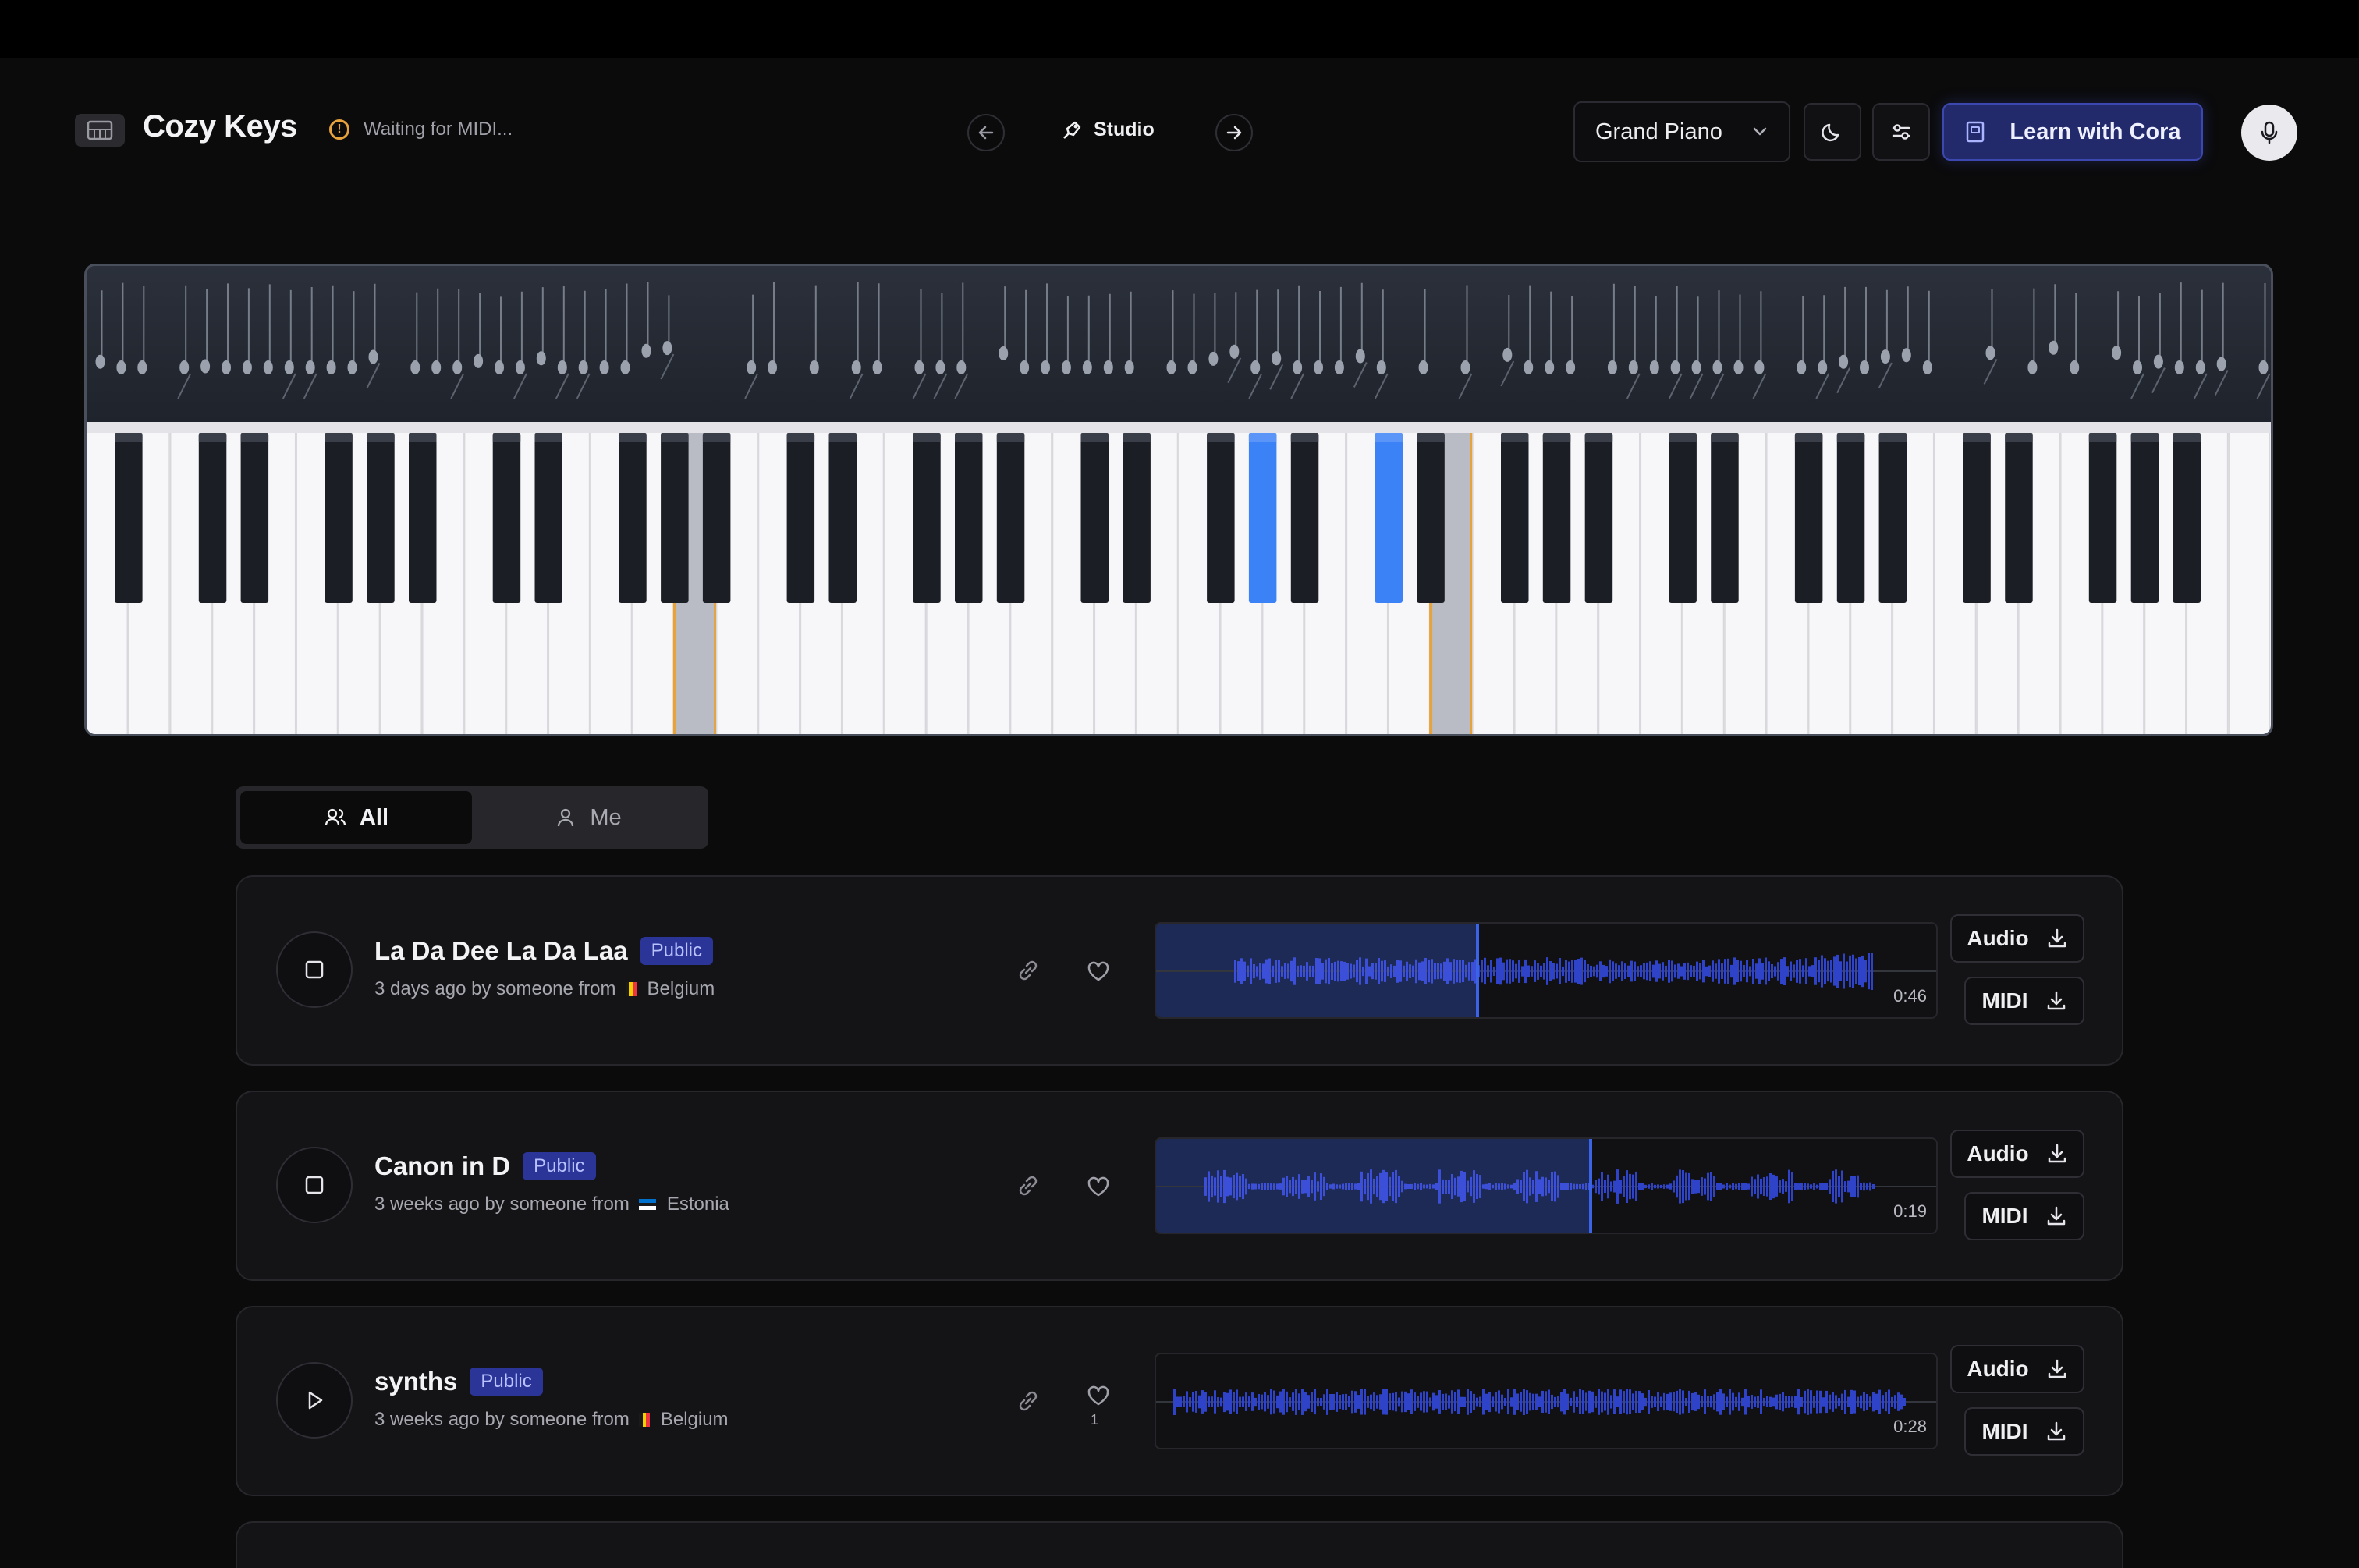 Image resolution: width=2359 pixels, height=1568 pixels. I want to click on settings-button, so click(1901, 132).